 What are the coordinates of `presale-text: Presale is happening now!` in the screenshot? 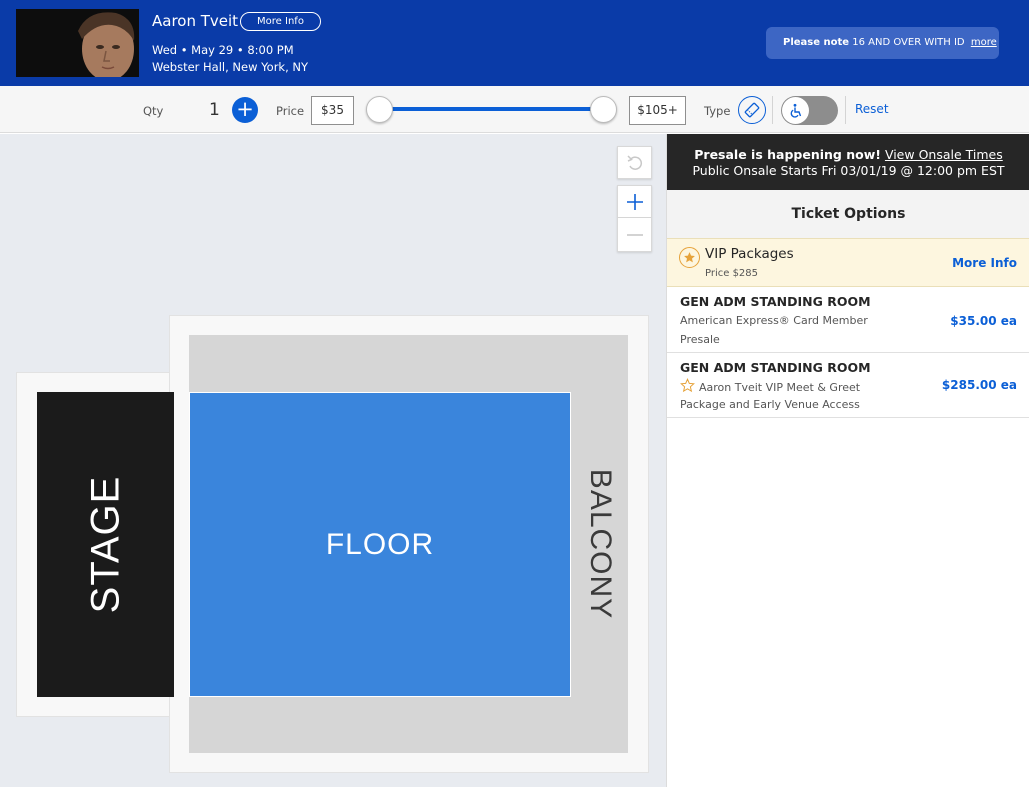 It's located at (787, 154).